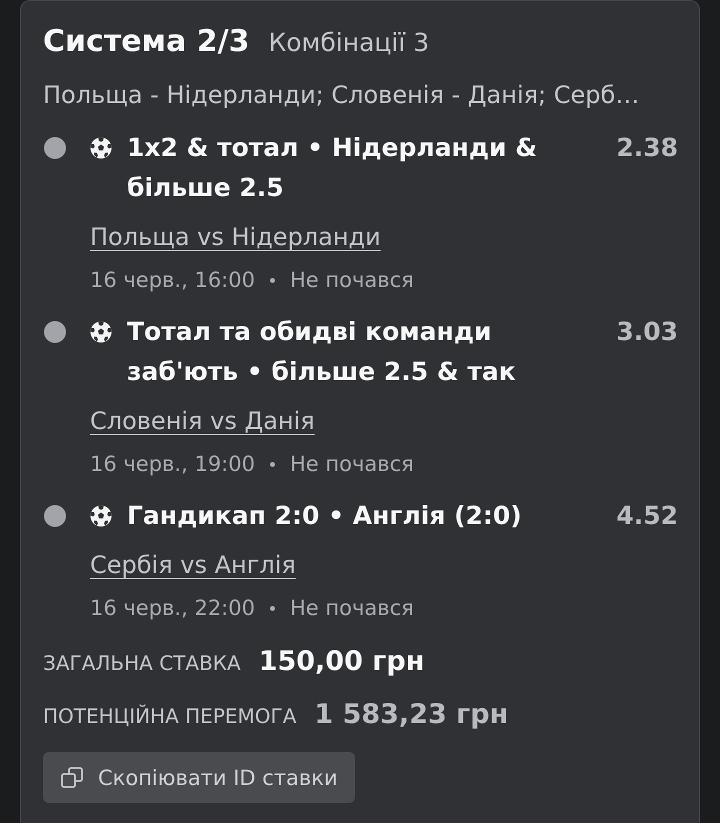  What do you see at coordinates (169, 716) in the screenshot?
I see `total-label: ПОТЕНЦІЙНА ПЕРЕМОГА` at bounding box center [169, 716].